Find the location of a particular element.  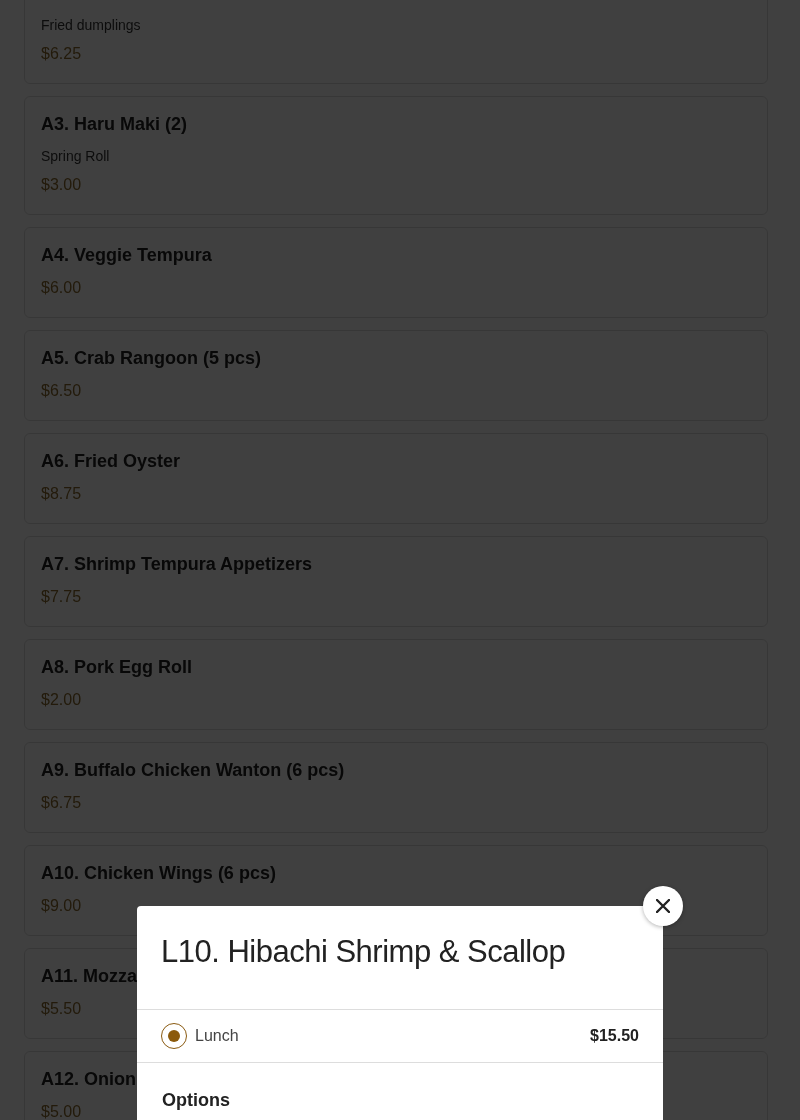

item-name: A7. Shrimp Tempura Appetizers is located at coordinates (177, 564).